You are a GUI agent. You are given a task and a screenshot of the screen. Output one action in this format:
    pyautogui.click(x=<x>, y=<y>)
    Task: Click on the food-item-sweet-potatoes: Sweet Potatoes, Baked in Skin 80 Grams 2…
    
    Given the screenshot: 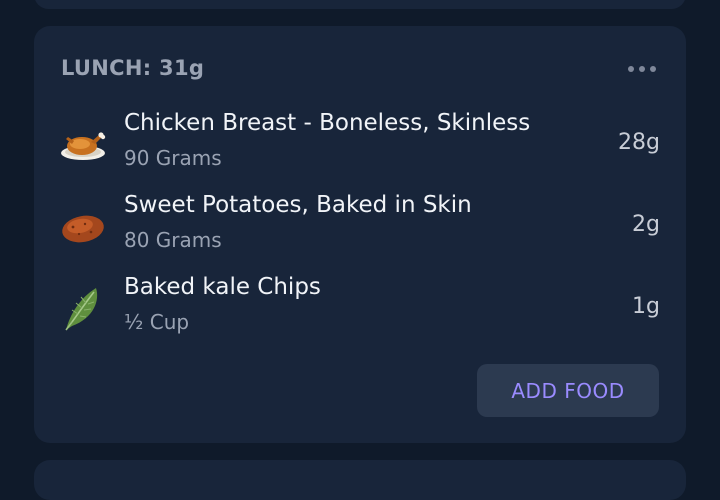 What is the action you would take?
    pyautogui.click(x=360, y=227)
    